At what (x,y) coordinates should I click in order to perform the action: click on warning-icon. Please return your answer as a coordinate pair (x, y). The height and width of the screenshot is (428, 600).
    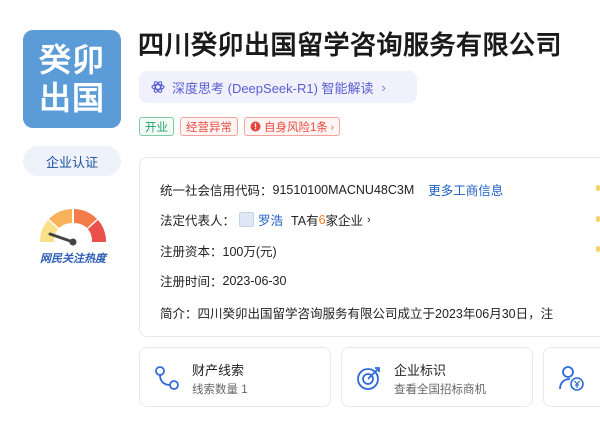
    Looking at the image, I should click on (255, 126).